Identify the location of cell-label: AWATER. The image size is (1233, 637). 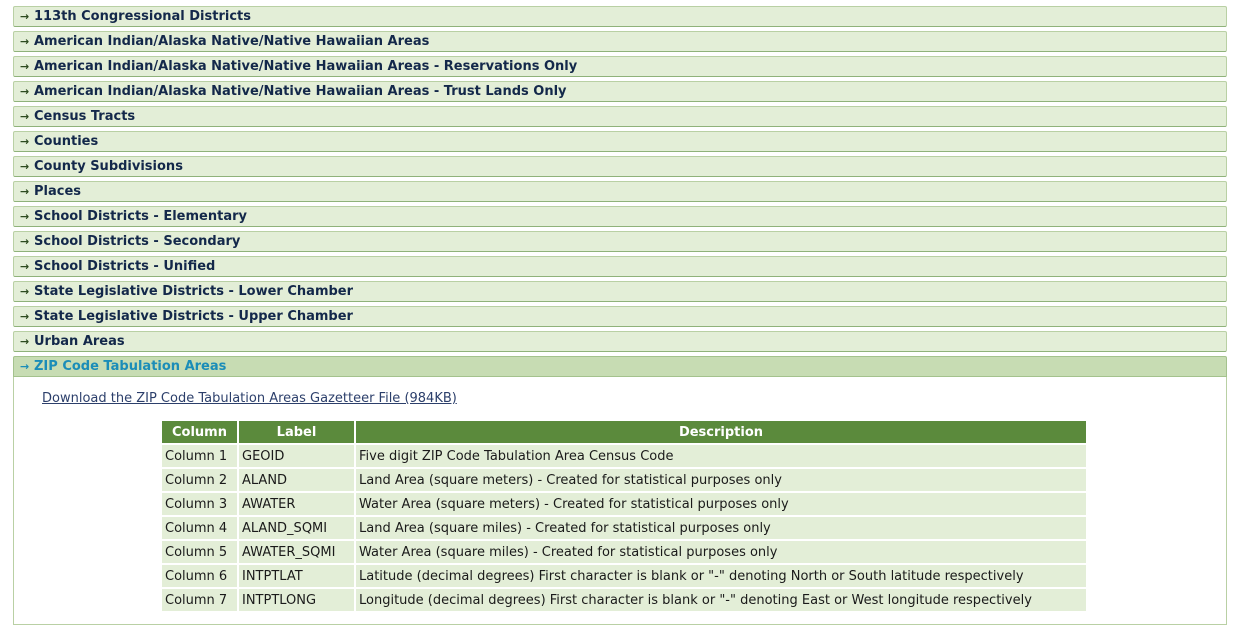
(296, 504).